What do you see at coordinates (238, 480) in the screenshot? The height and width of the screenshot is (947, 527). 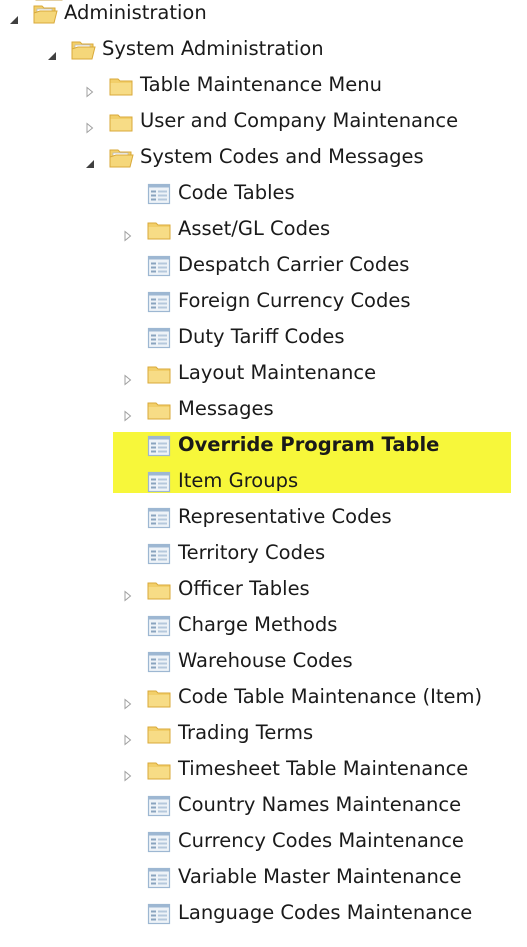 I see `tree-item-label: Item Groups` at bounding box center [238, 480].